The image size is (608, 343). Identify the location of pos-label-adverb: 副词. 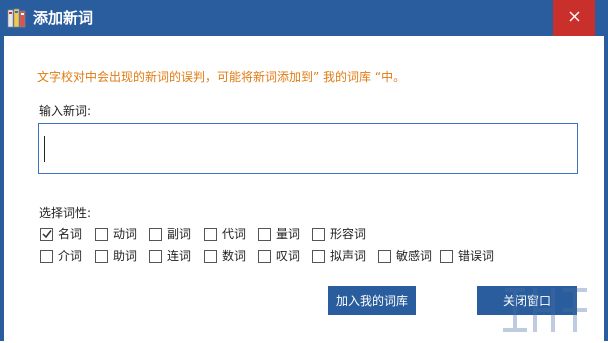
(179, 234).